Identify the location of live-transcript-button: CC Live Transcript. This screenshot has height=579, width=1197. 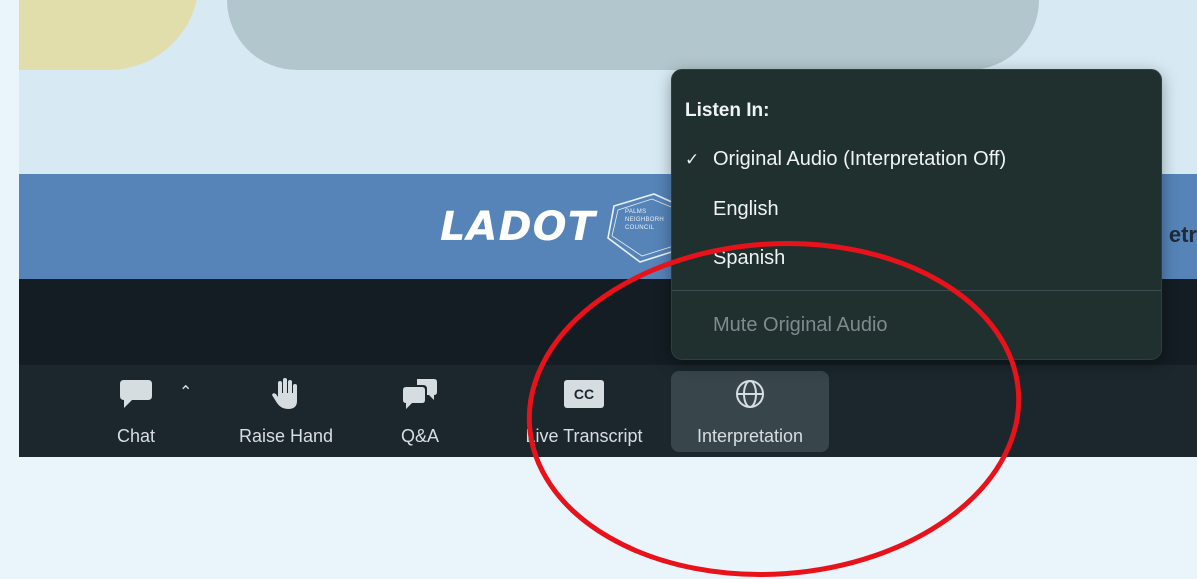
(584, 411).